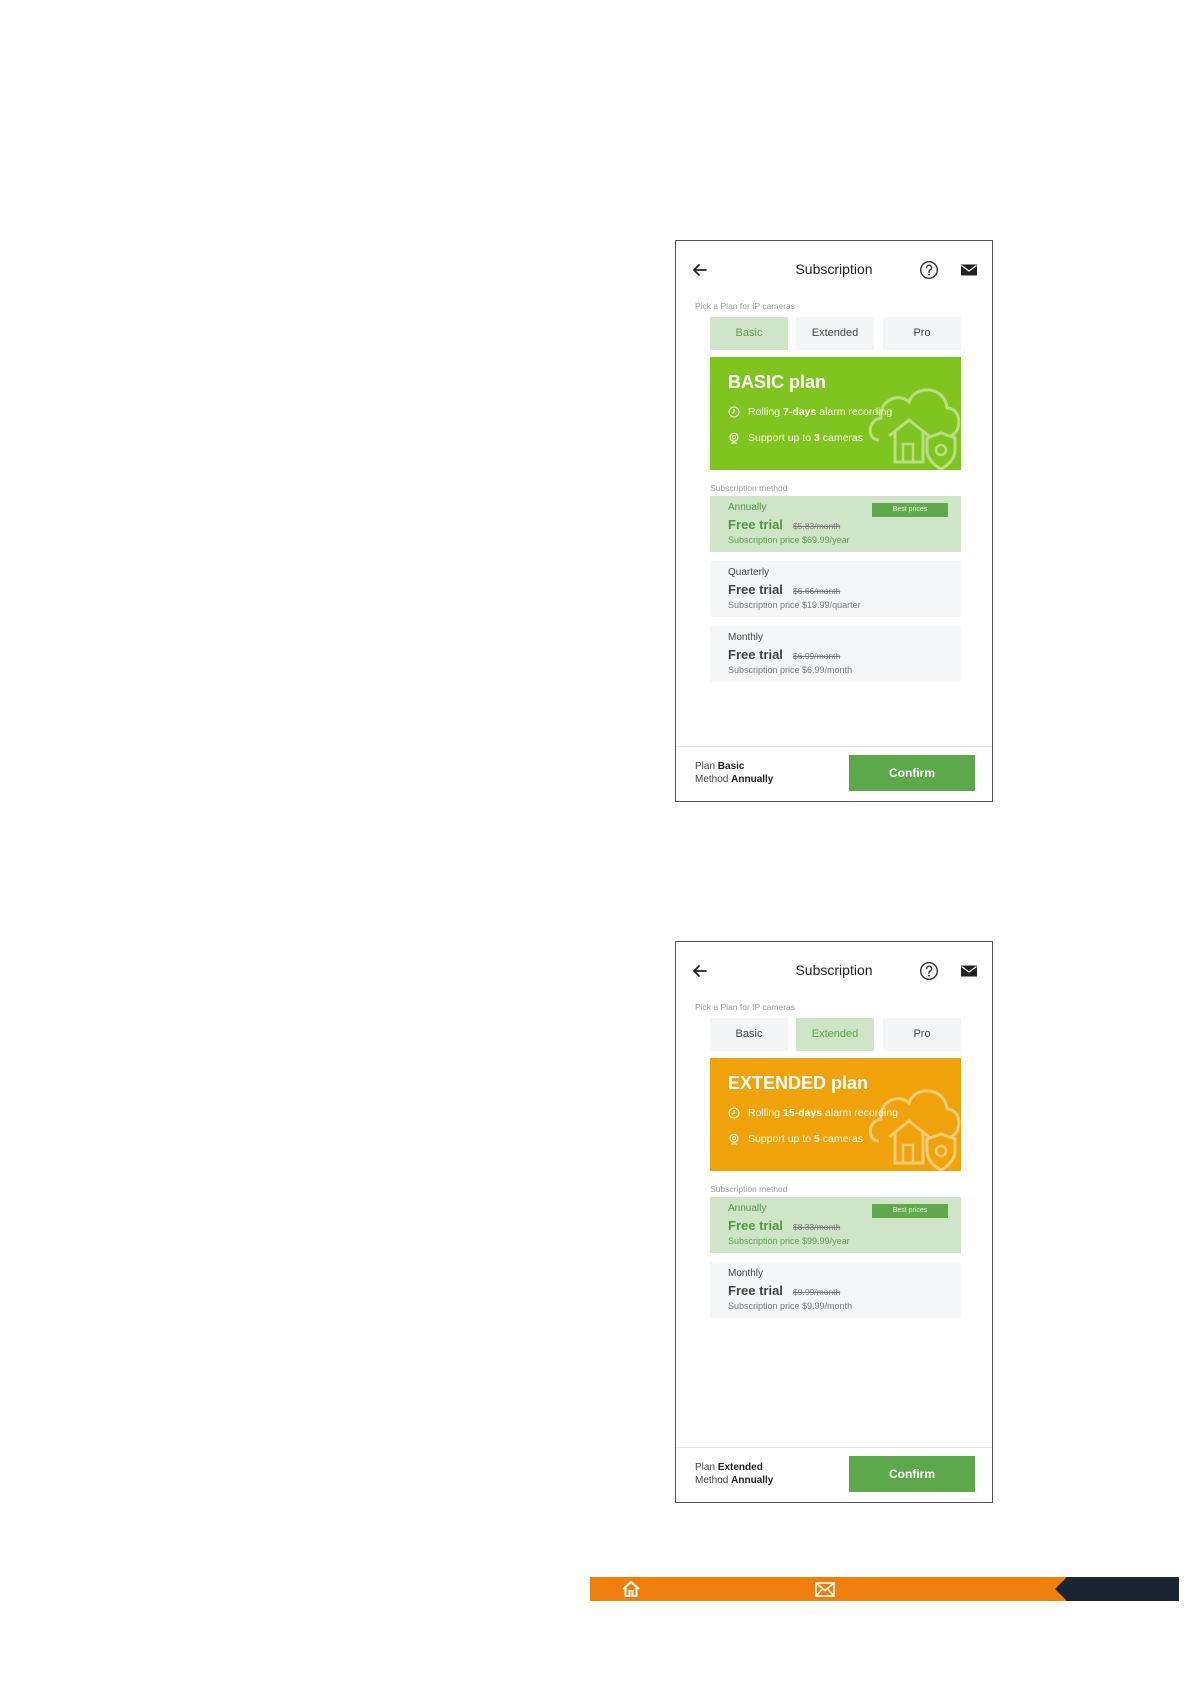 The width and height of the screenshot is (1191, 1684). I want to click on selected-plan: Basic, so click(731, 766).